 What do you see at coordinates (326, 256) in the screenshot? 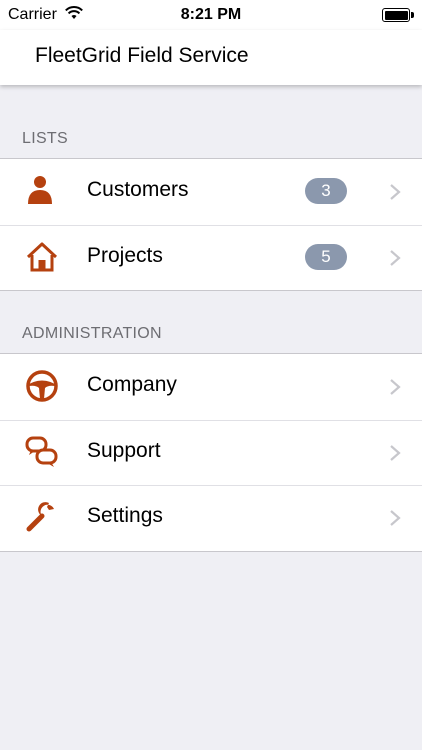
I see `count-badge: 5` at bounding box center [326, 256].